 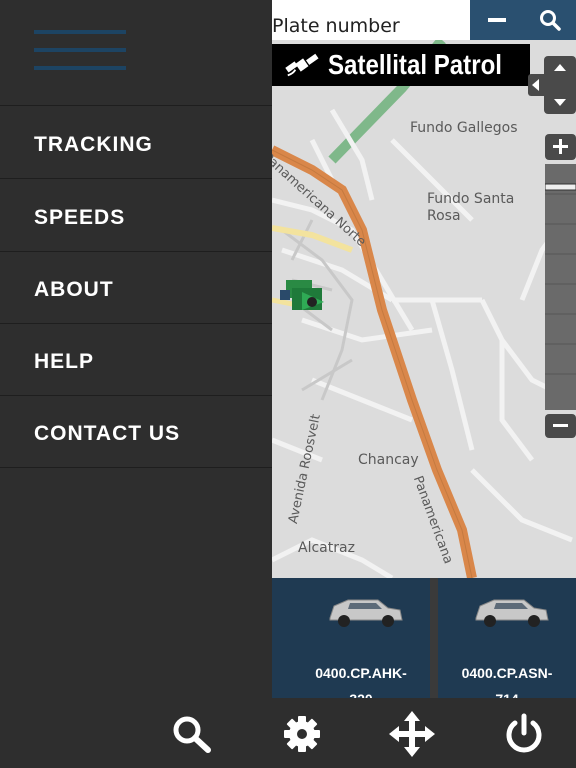 I want to click on menu-item-label: TRACKING, so click(x=93, y=144).